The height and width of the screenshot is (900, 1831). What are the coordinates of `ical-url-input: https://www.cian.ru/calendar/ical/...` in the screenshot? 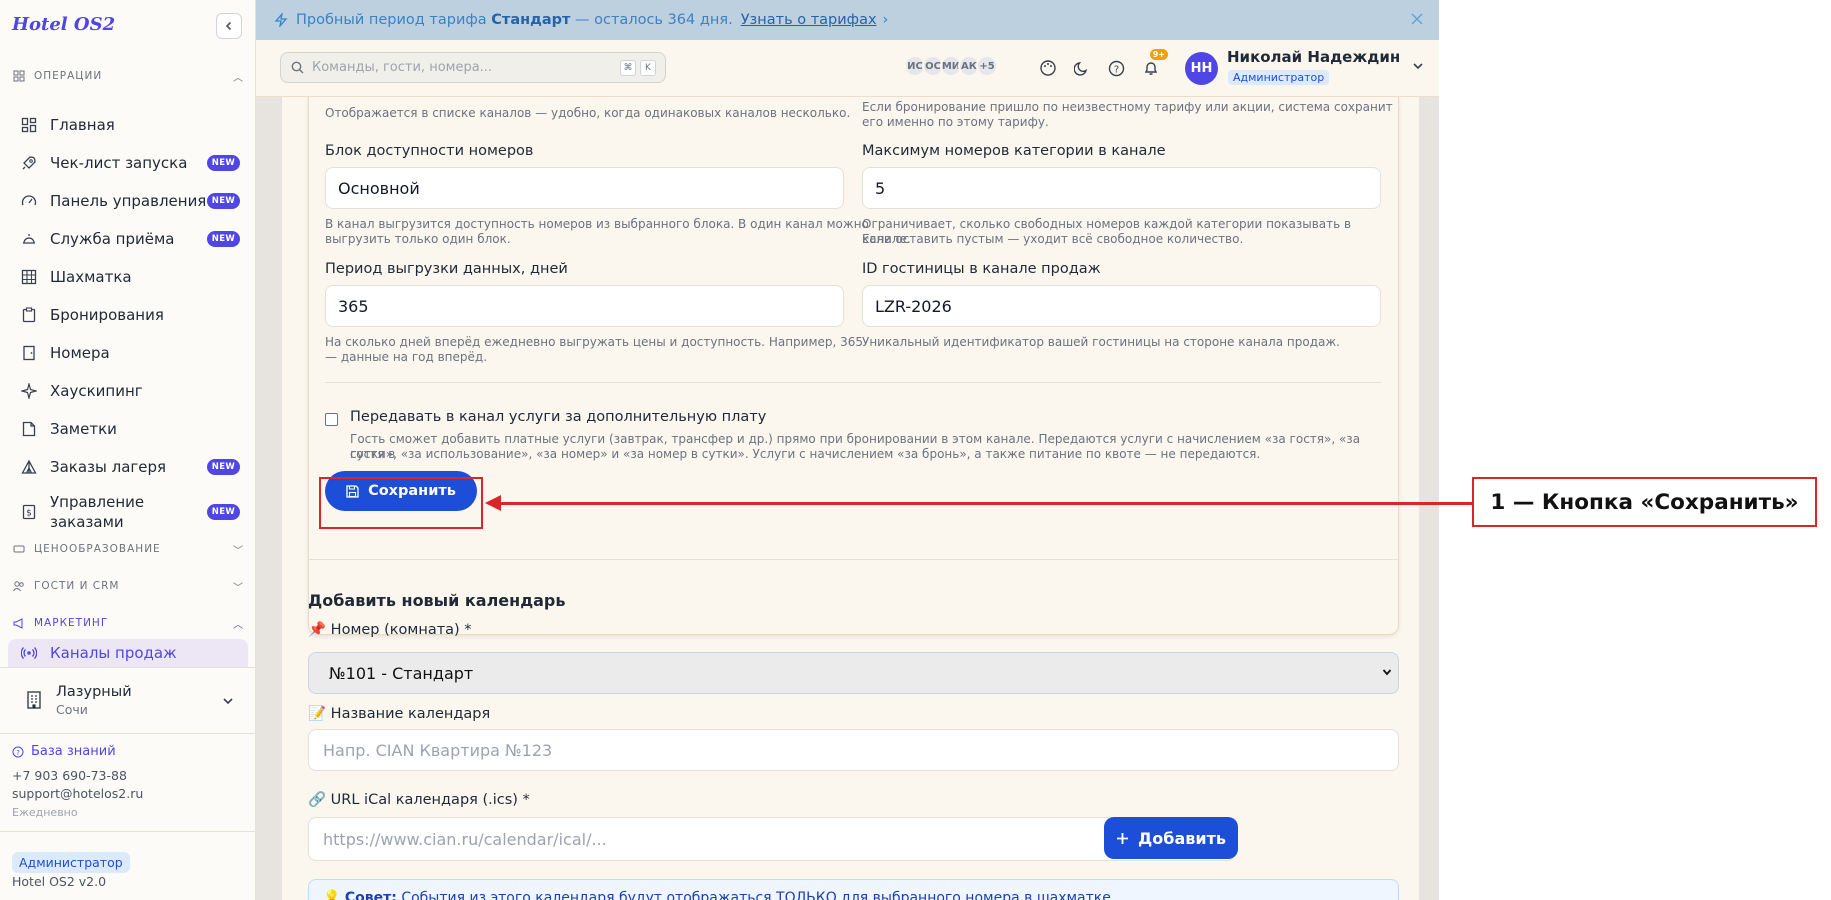 It's located at (771, 839).